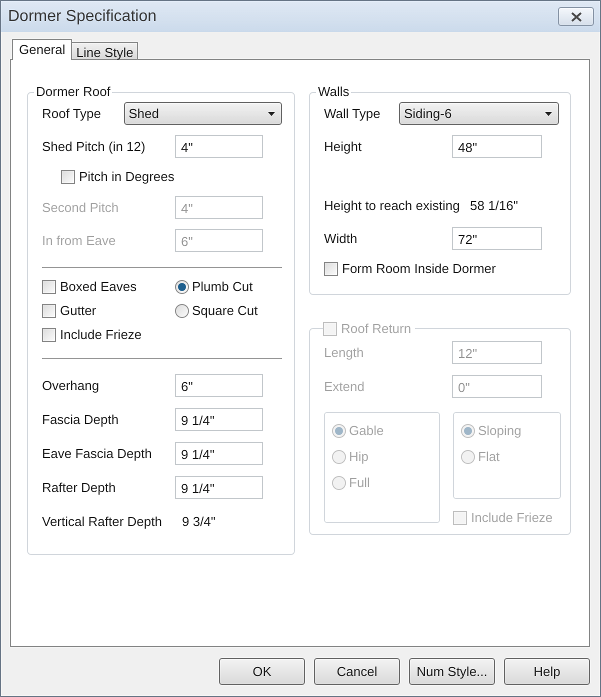 This screenshot has width=601, height=697. What do you see at coordinates (97, 453) in the screenshot?
I see `field-label: Eave Fascia Depth` at bounding box center [97, 453].